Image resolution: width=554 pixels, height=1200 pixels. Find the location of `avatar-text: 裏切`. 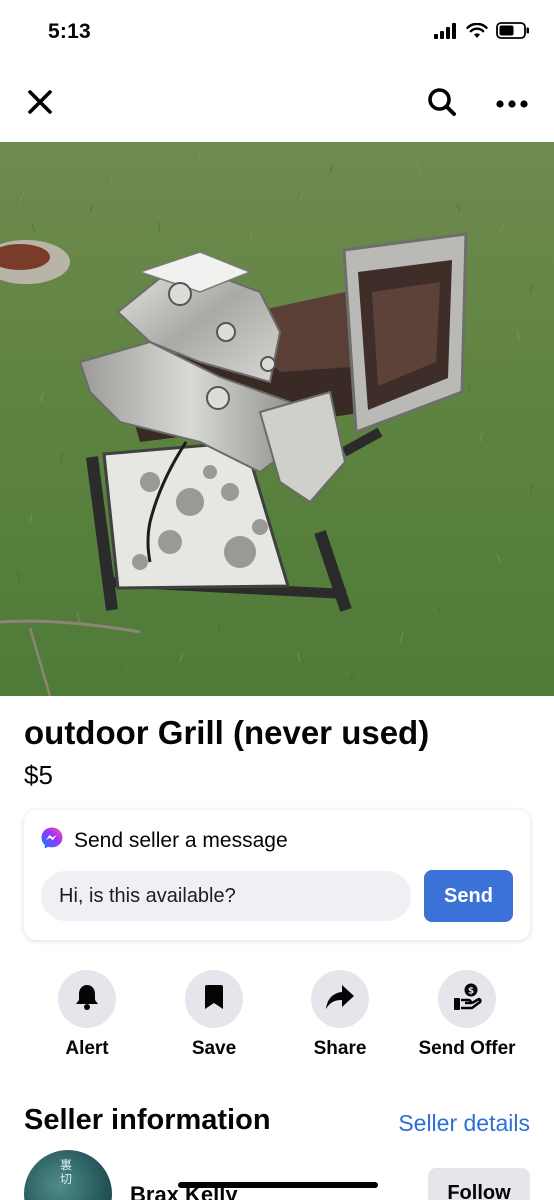

avatar-text: 裏切 is located at coordinates (66, 1172).